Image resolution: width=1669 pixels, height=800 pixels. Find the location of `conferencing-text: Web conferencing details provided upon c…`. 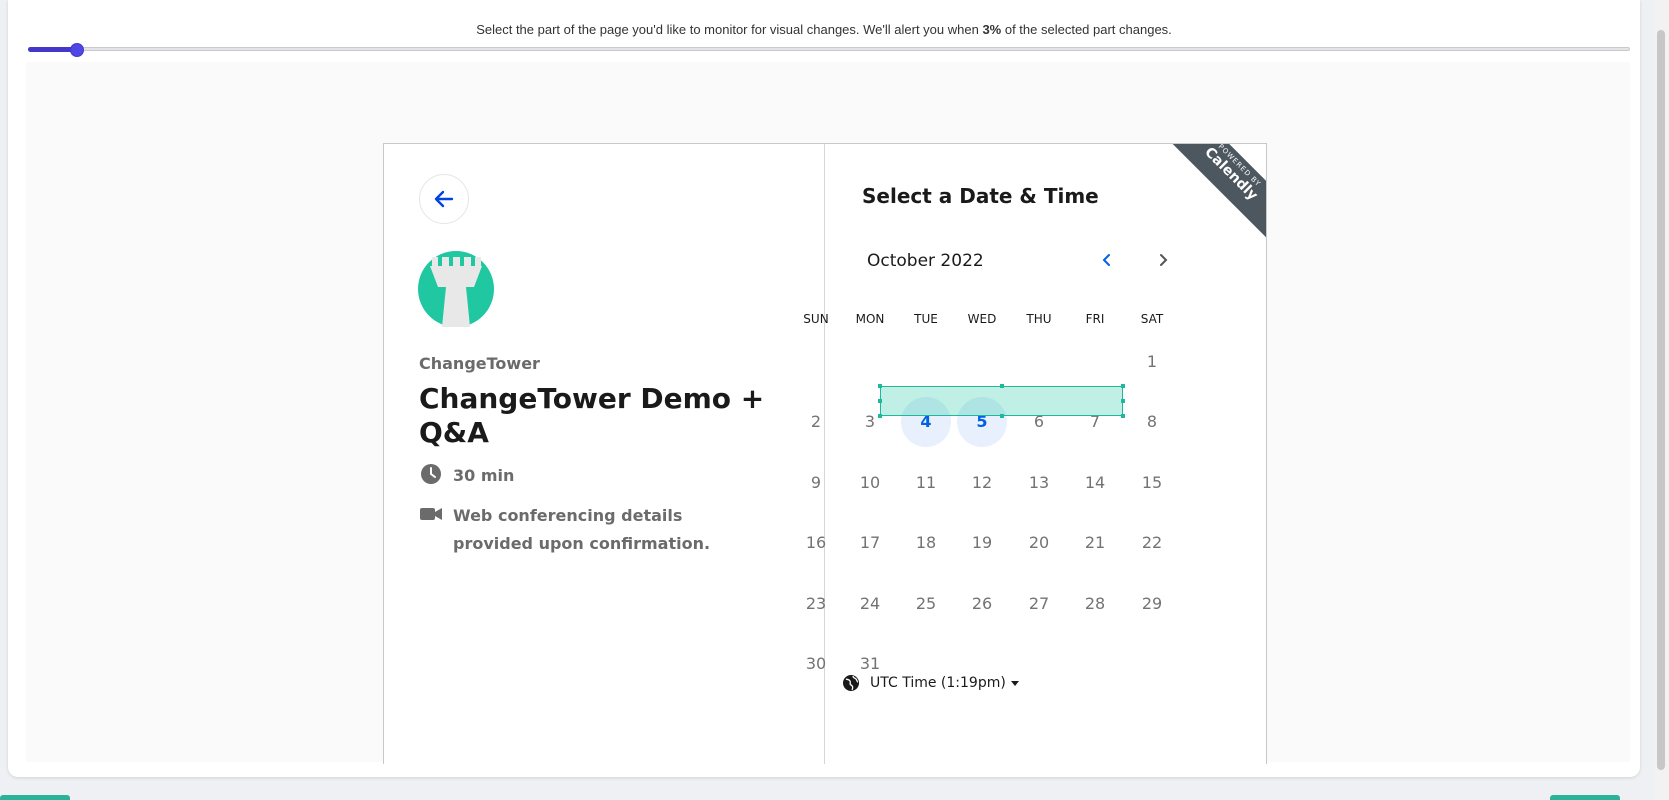

conferencing-text: Web conferencing details provided upon c… is located at coordinates (582, 529).